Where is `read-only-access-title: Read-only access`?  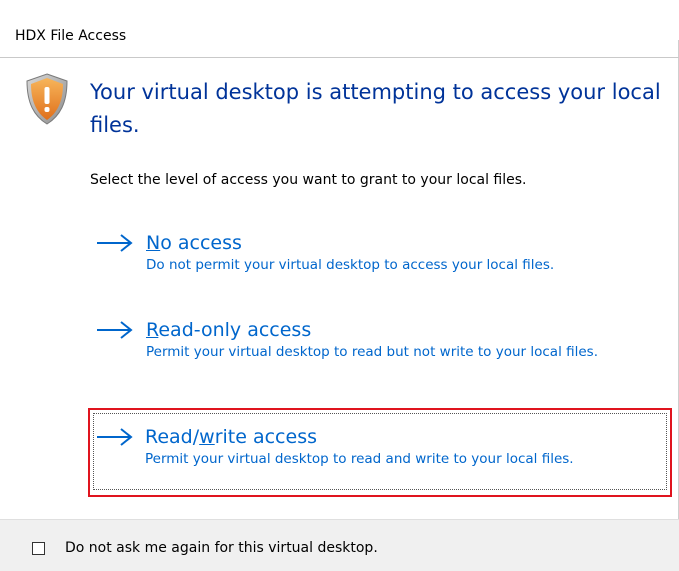 read-only-access-title: Read-only access is located at coordinates (229, 330).